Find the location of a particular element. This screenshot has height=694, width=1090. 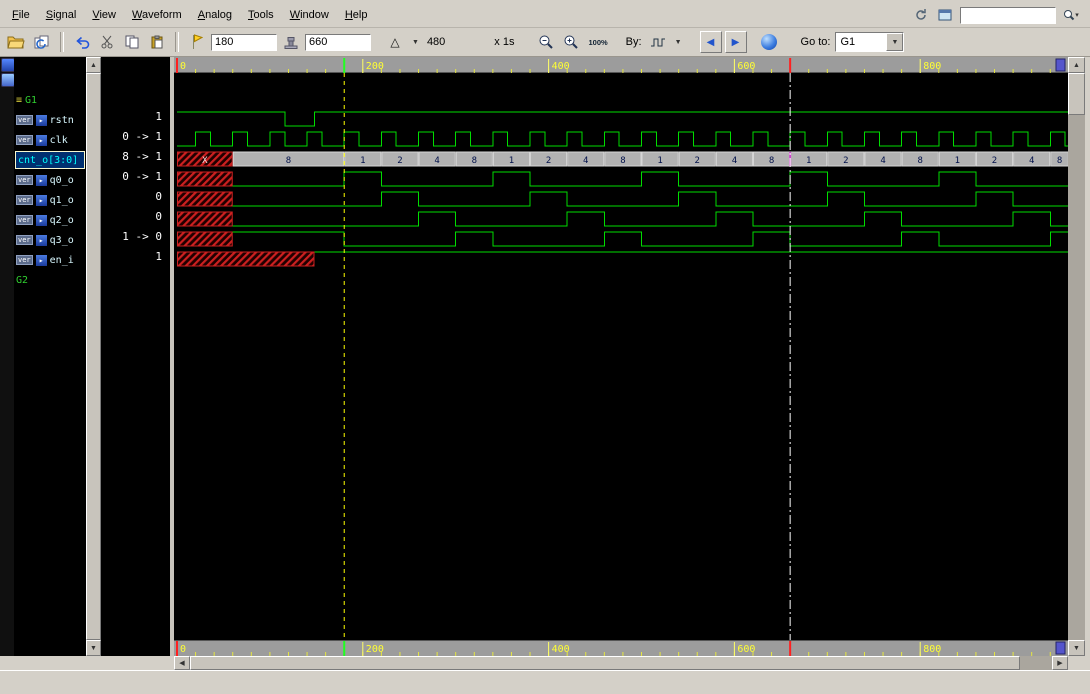

app-orb-icon is located at coordinates (768, 42).